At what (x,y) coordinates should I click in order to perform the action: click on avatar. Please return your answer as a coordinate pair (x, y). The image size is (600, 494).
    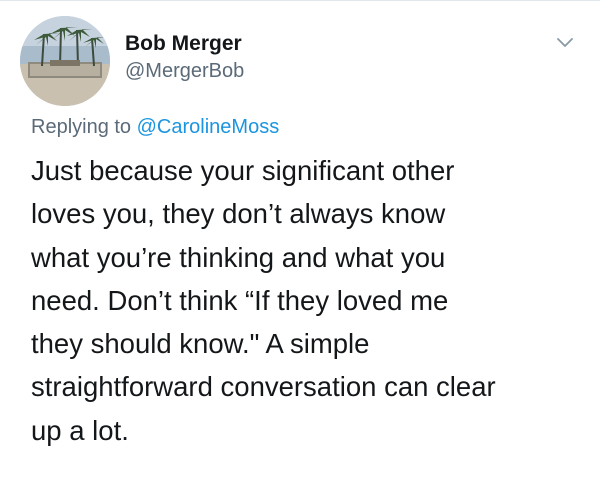
    Looking at the image, I should click on (65, 61).